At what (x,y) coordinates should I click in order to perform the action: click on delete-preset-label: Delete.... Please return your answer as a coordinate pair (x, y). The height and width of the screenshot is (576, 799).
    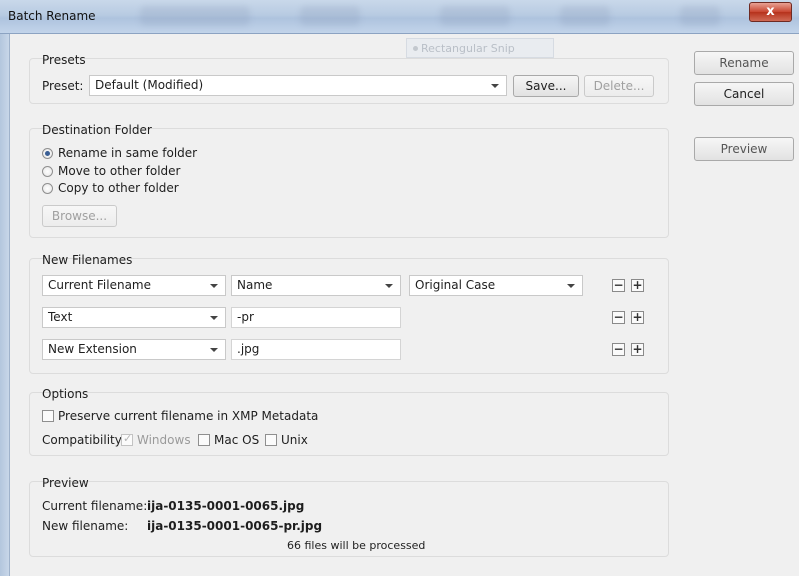
    Looking at the image, I should click on (619, 86).